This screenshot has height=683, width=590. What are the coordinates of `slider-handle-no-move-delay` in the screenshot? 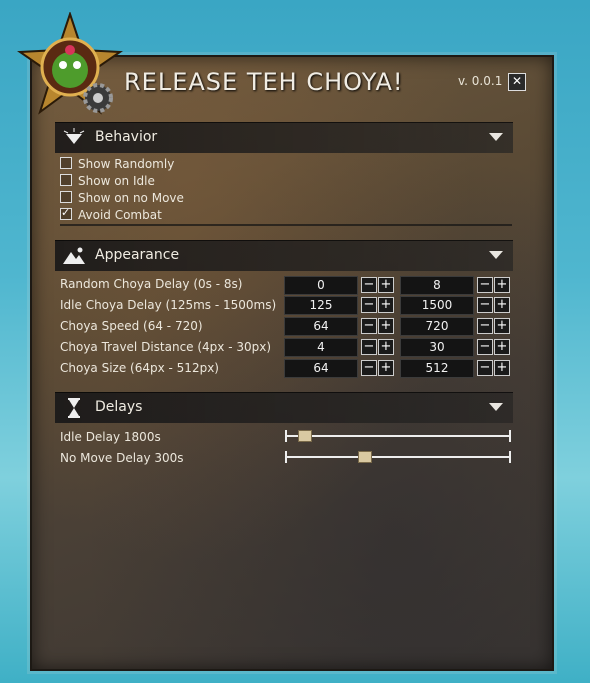 It's located at (365, 457).